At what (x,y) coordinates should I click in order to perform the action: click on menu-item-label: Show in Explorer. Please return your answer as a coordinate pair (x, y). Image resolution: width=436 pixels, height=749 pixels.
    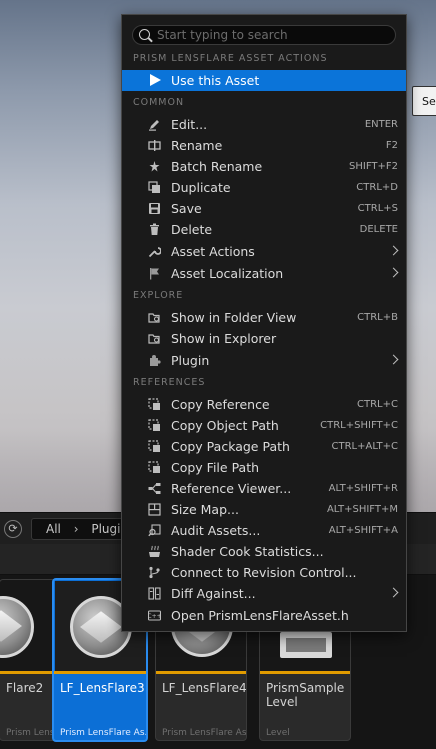
    Looking at the image, I should click on (224, 338).